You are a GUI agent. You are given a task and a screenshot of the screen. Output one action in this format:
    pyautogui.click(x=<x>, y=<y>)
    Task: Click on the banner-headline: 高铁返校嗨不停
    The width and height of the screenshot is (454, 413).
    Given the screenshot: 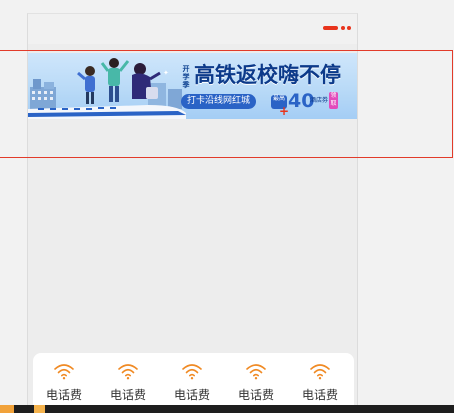 What is the action you would take?
    pyautogui.click(x=267, y=75)
    